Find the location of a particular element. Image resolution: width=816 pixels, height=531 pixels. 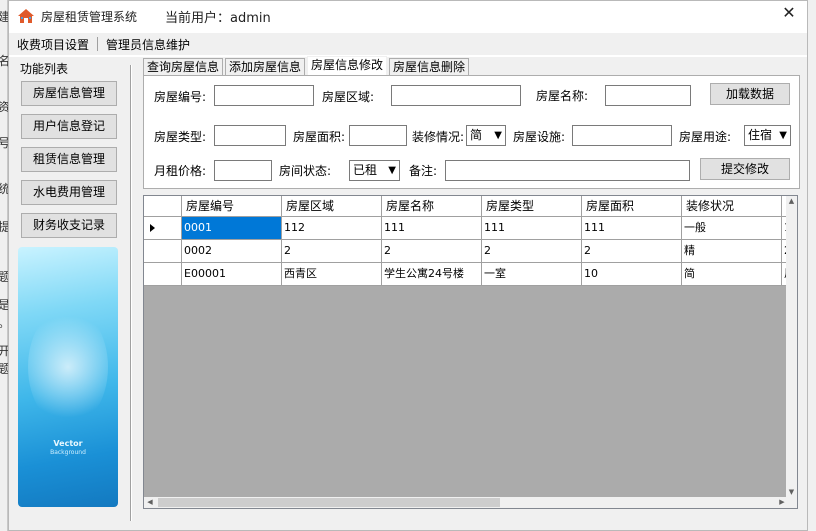

rent-label: 月租价格: is located at coordinates (180, 171).